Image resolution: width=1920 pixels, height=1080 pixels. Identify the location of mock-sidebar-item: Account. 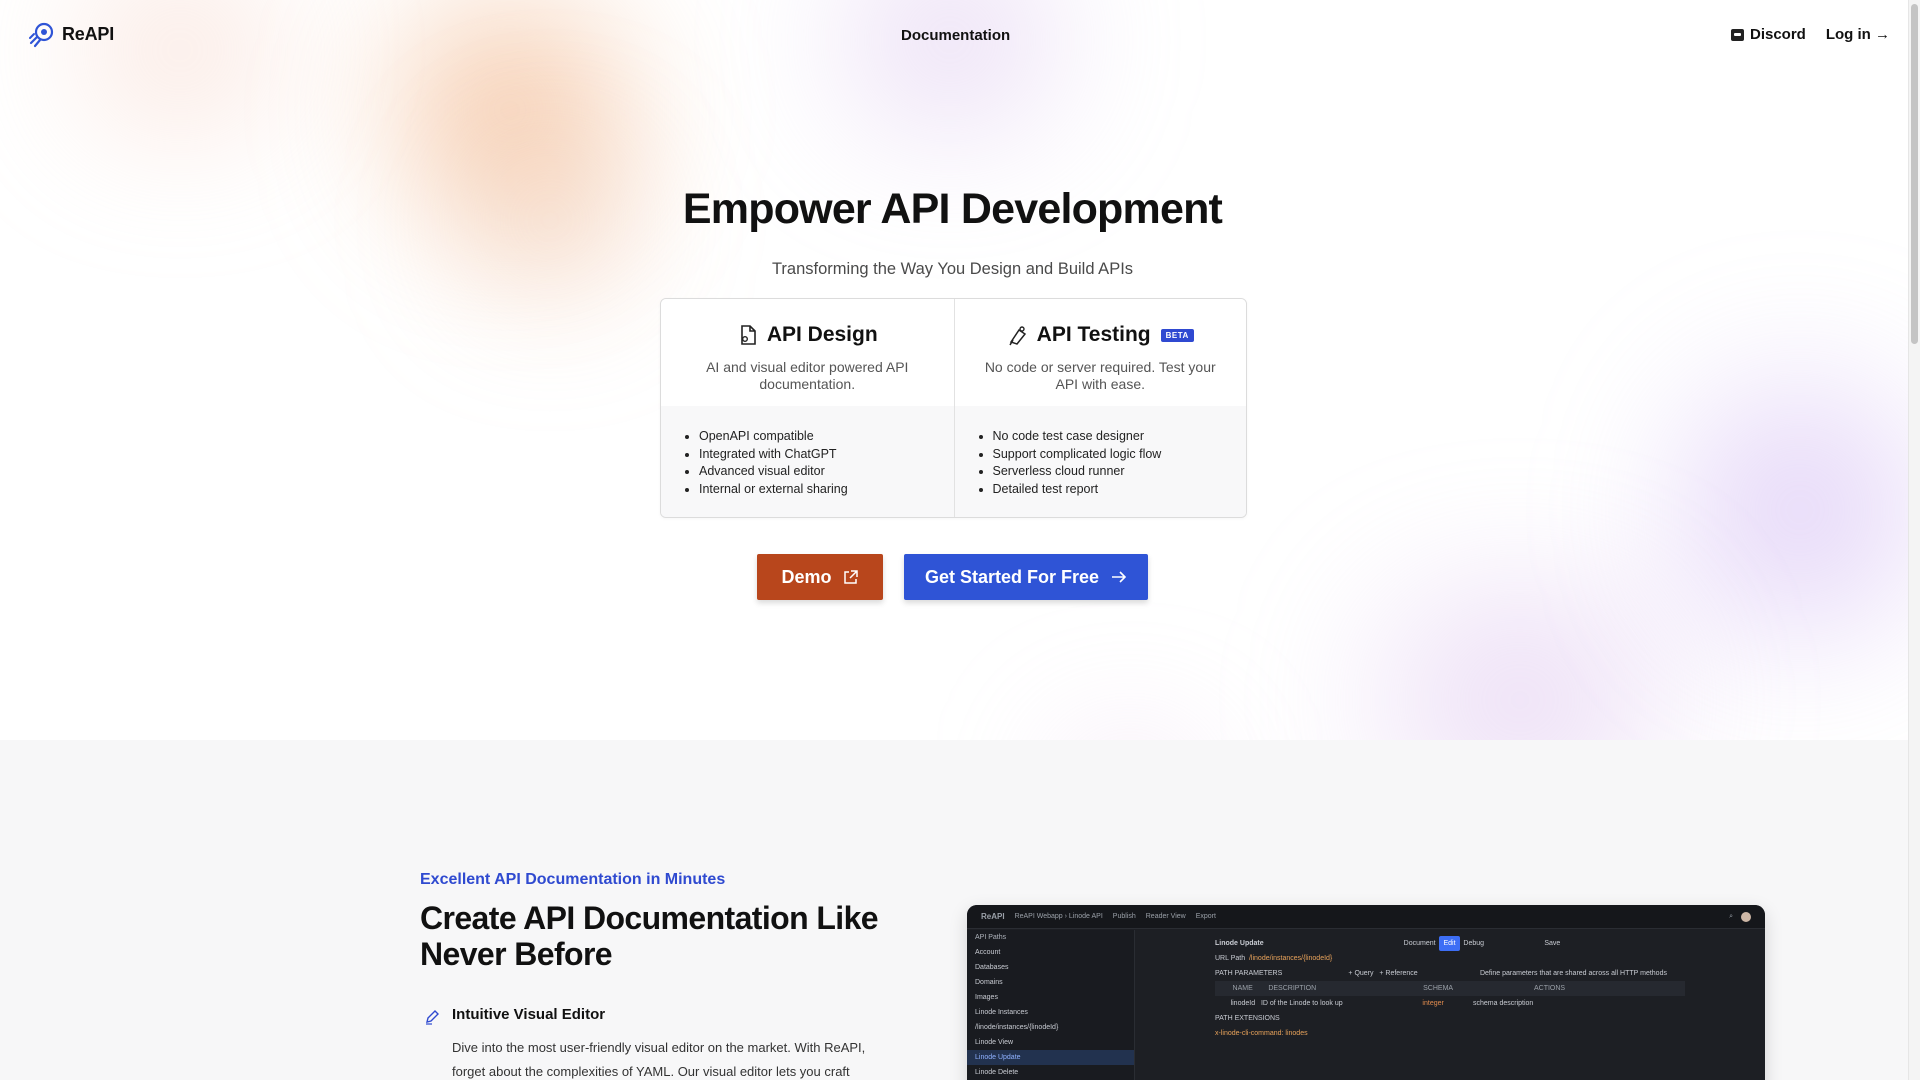
(988, 952).